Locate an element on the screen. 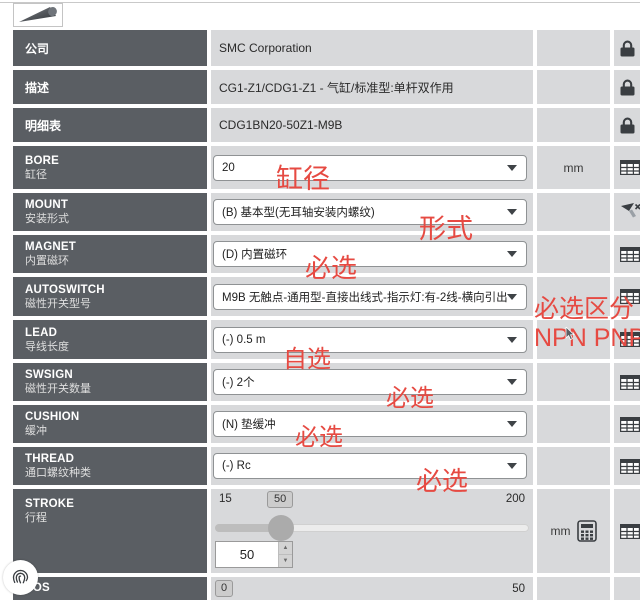 Image resolution: width=640 pixels, height=600 pixels. mount-cell: (B) 基本型(无耳轴安装内螺纹) is located at coordinates (372, 212).